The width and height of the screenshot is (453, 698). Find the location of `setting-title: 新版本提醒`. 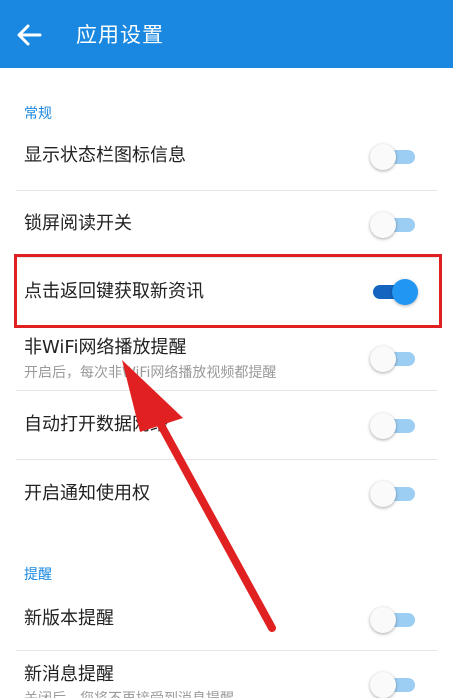

setting-title: 新版本提醒 is located at coordinates (69, 618).